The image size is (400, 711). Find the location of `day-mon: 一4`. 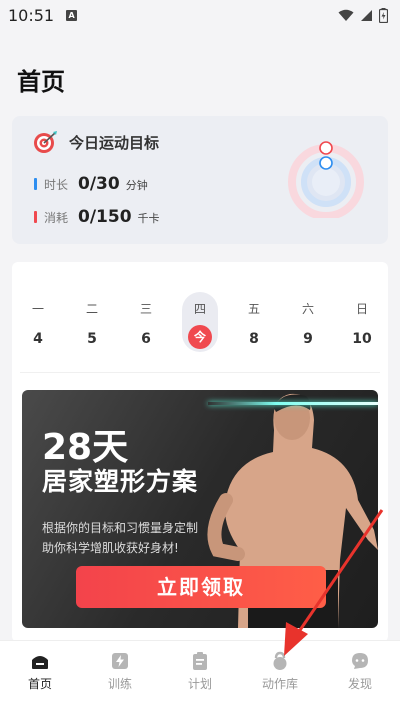

day-mon: 一4 is located at coordinates (38, 322).